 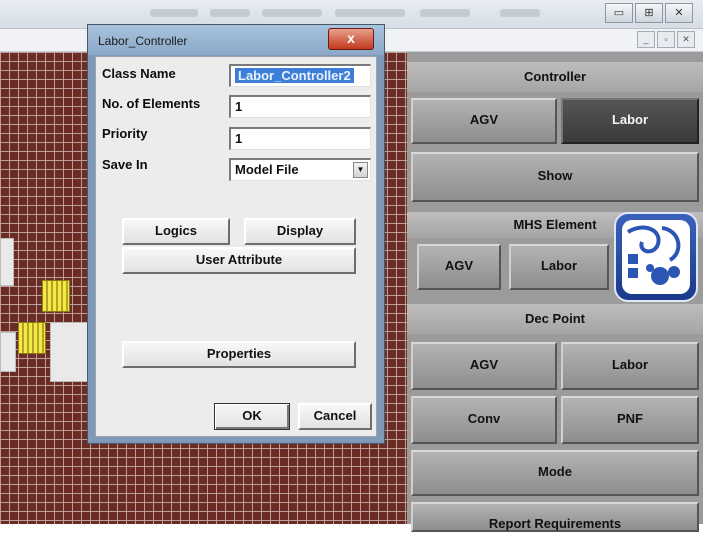 I want to click on panel-header-dec-point: Dec Point, so click(x=555, y=319).